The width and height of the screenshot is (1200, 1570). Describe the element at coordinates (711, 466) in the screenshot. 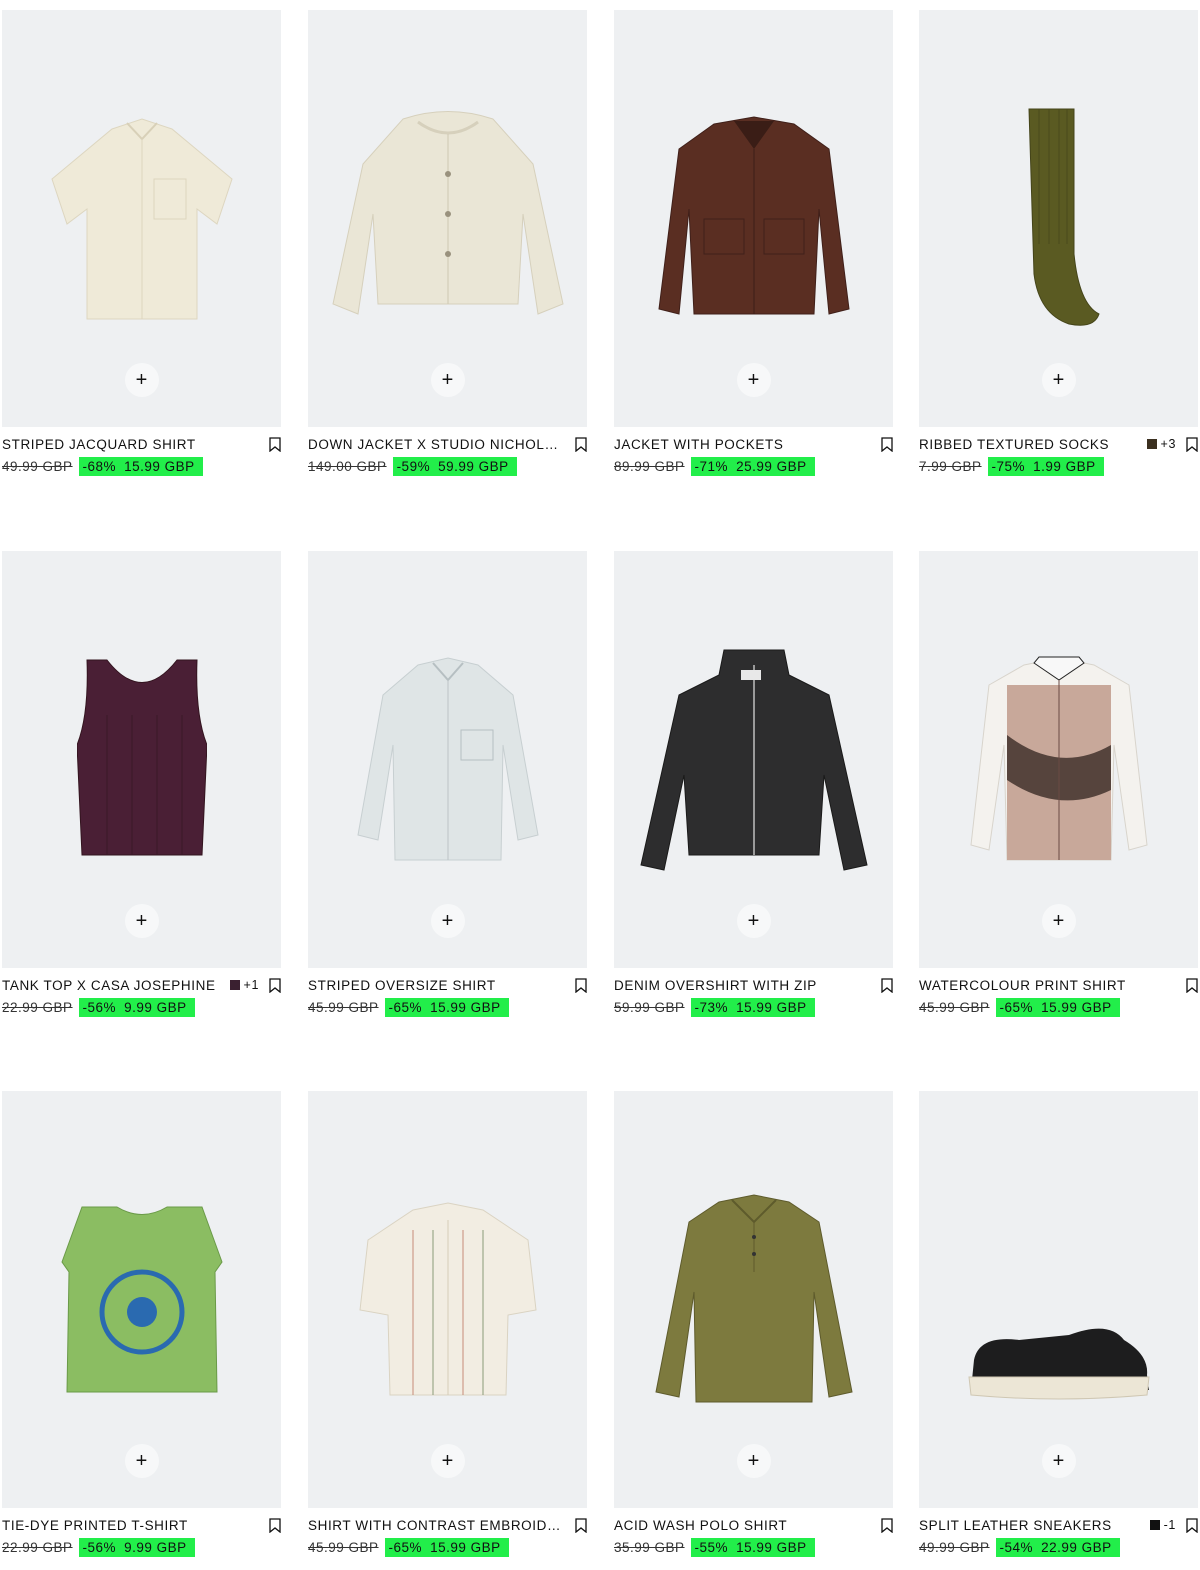

I see `discount-percent: -71%` at that location.